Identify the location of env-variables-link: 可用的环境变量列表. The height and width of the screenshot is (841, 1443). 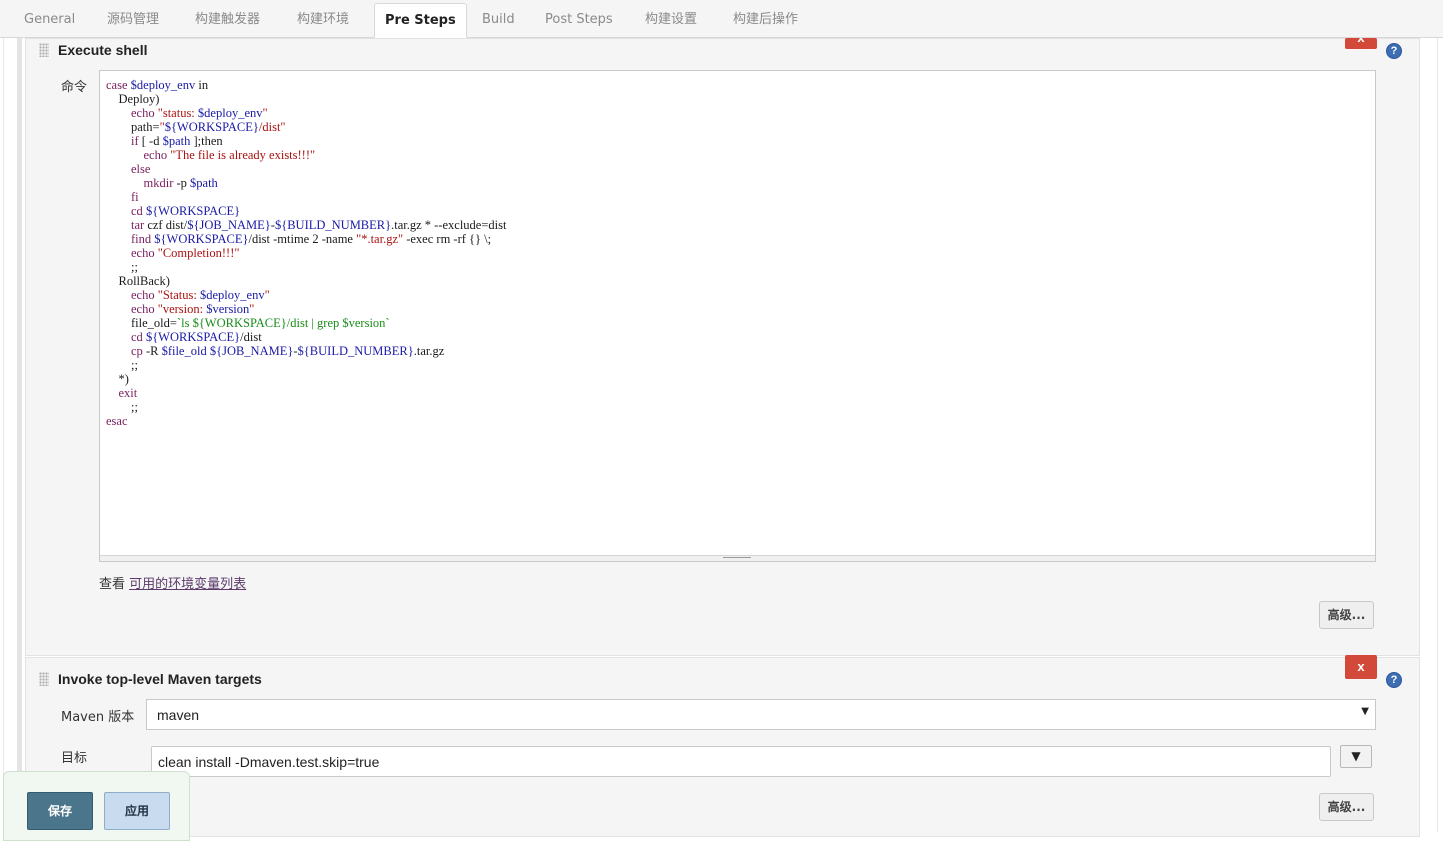
(187, 584).